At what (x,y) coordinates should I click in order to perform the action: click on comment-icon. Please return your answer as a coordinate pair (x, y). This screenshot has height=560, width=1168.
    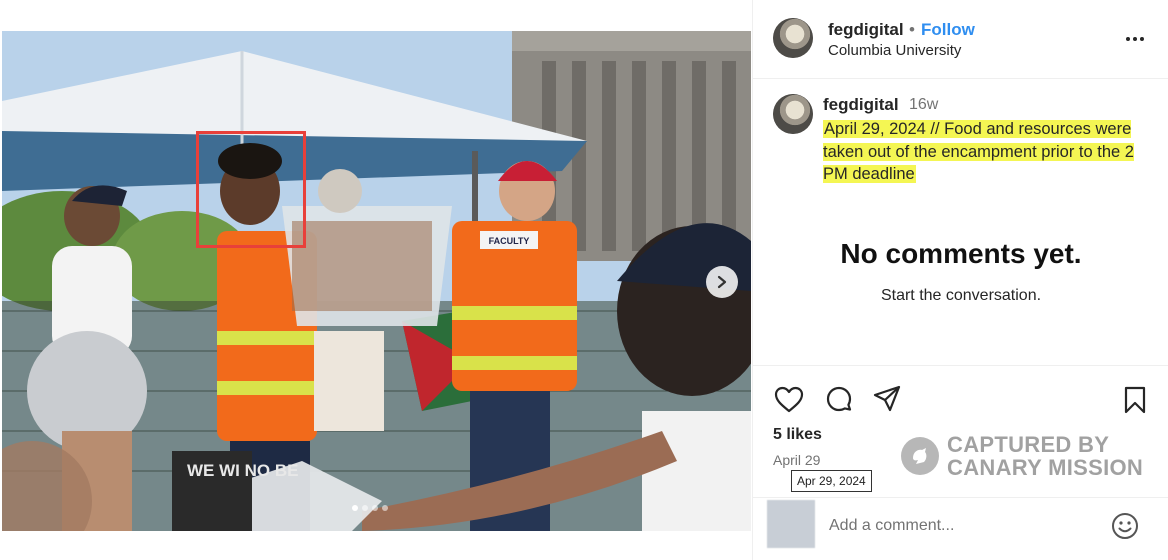
    Looking at the image, I should click on (839, 400).